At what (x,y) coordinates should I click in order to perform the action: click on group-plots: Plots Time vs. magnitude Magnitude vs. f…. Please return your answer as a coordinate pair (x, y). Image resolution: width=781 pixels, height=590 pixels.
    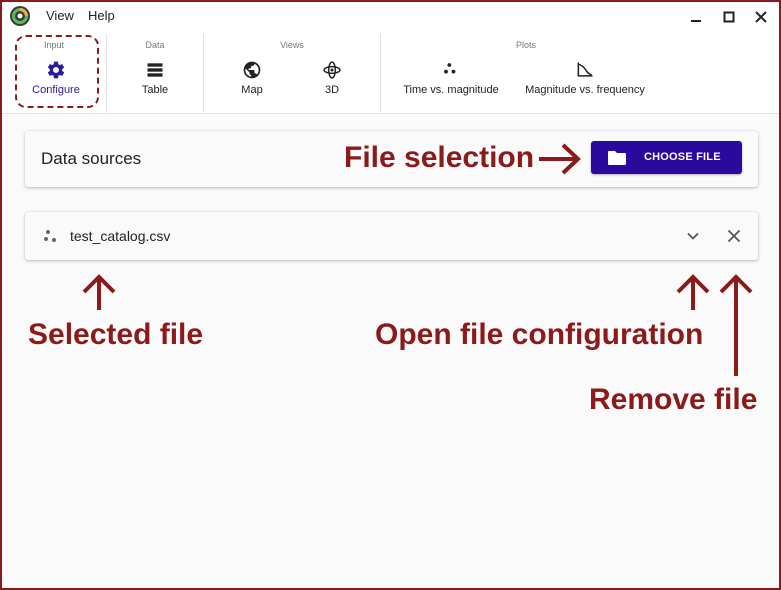
    Looking at the image, I should click on (526, 72).